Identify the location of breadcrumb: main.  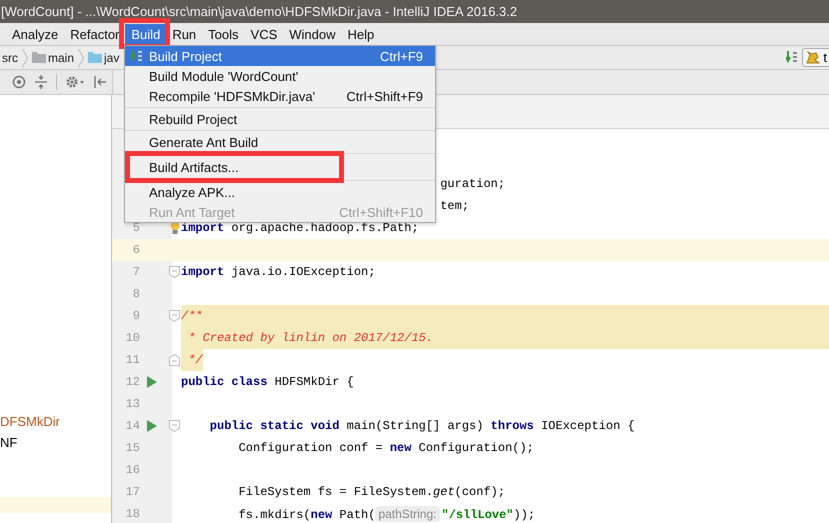
(61, 57).